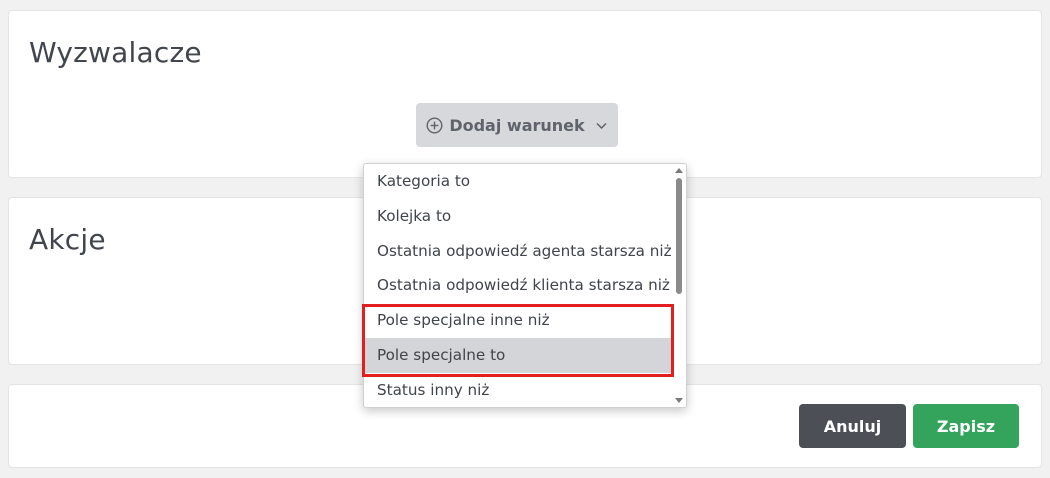  What do you see at coordinates (852, 426) in the screenshot?
I see `cancel-button: Anuluj` at bounding box center [852, 426].